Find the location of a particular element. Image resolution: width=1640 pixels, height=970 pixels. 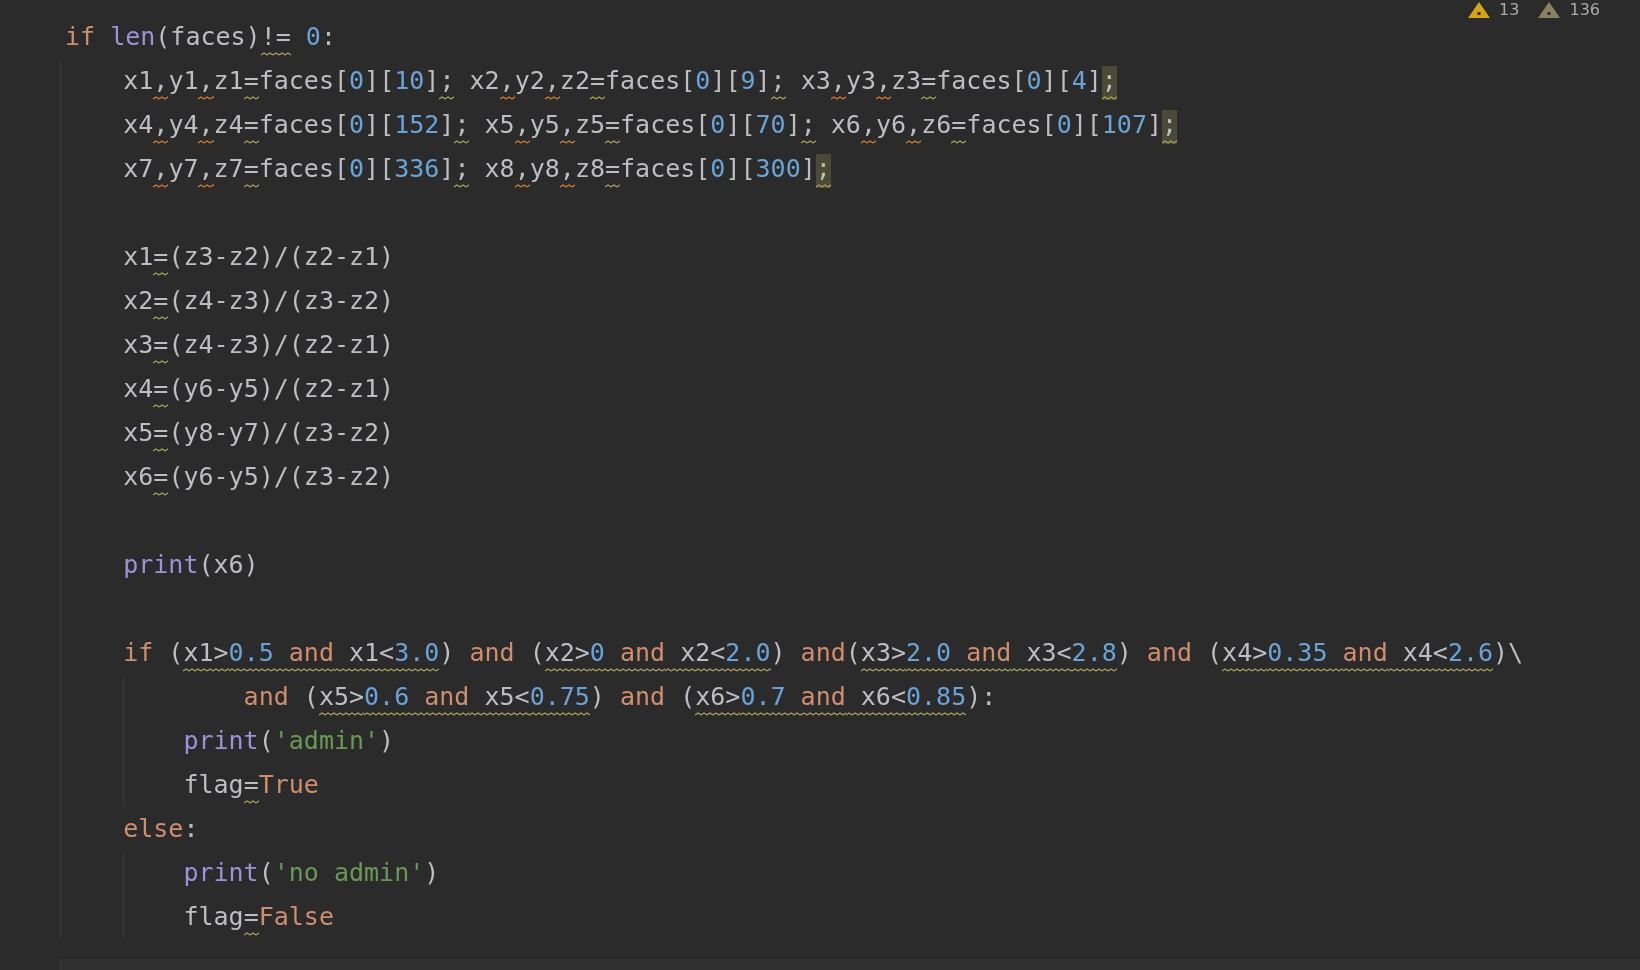

code-line: x3=(z4-z3)/(z2-z1) is located at coordinates (229, 345).